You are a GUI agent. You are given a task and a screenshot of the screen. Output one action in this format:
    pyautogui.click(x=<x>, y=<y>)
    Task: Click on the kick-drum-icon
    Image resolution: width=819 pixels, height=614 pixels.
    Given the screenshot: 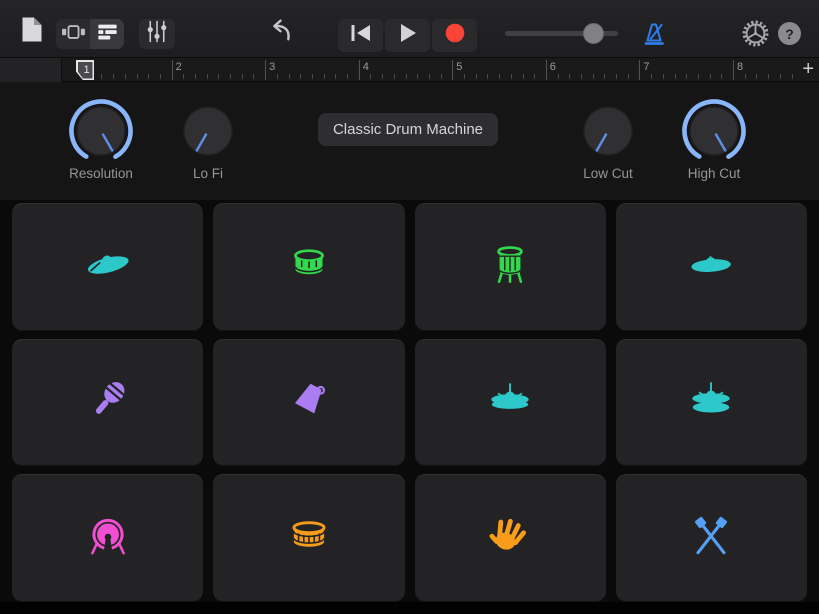 What is the action you would take?
    pyautogui.click(x=108, y=538)
    